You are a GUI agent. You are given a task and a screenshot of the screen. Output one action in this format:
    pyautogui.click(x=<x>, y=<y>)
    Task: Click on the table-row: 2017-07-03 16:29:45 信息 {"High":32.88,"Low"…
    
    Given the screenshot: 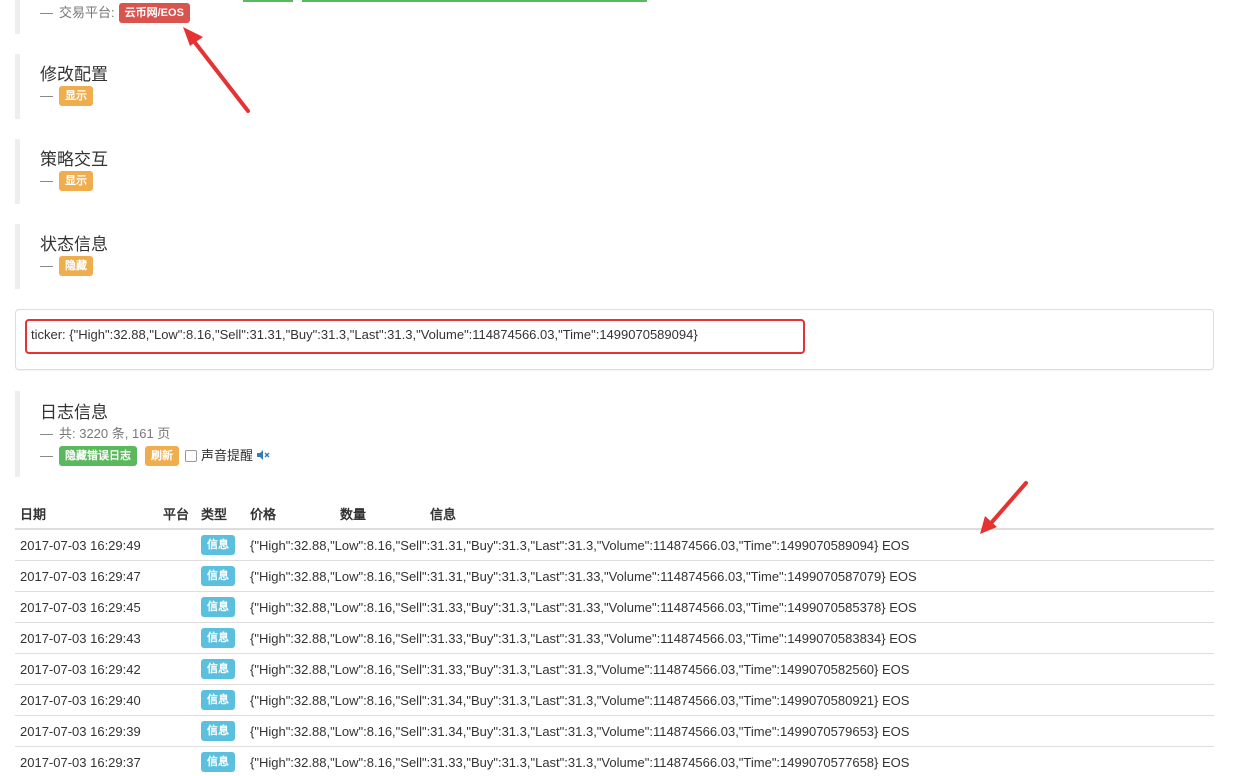 What is the action you would take?
    pyautogui.click(x=614, y=607)
    